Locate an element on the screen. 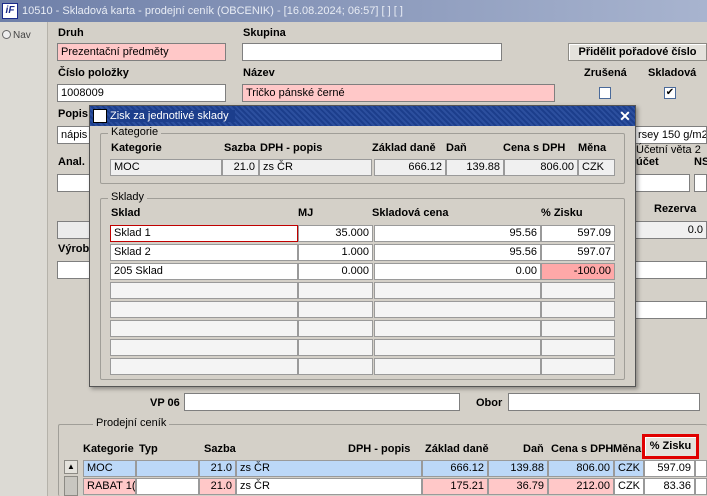 Image resolution: width=707 pixels, height=496 pixels. kat-cell-cena: 806.00 is located at coordinates (541, 167).